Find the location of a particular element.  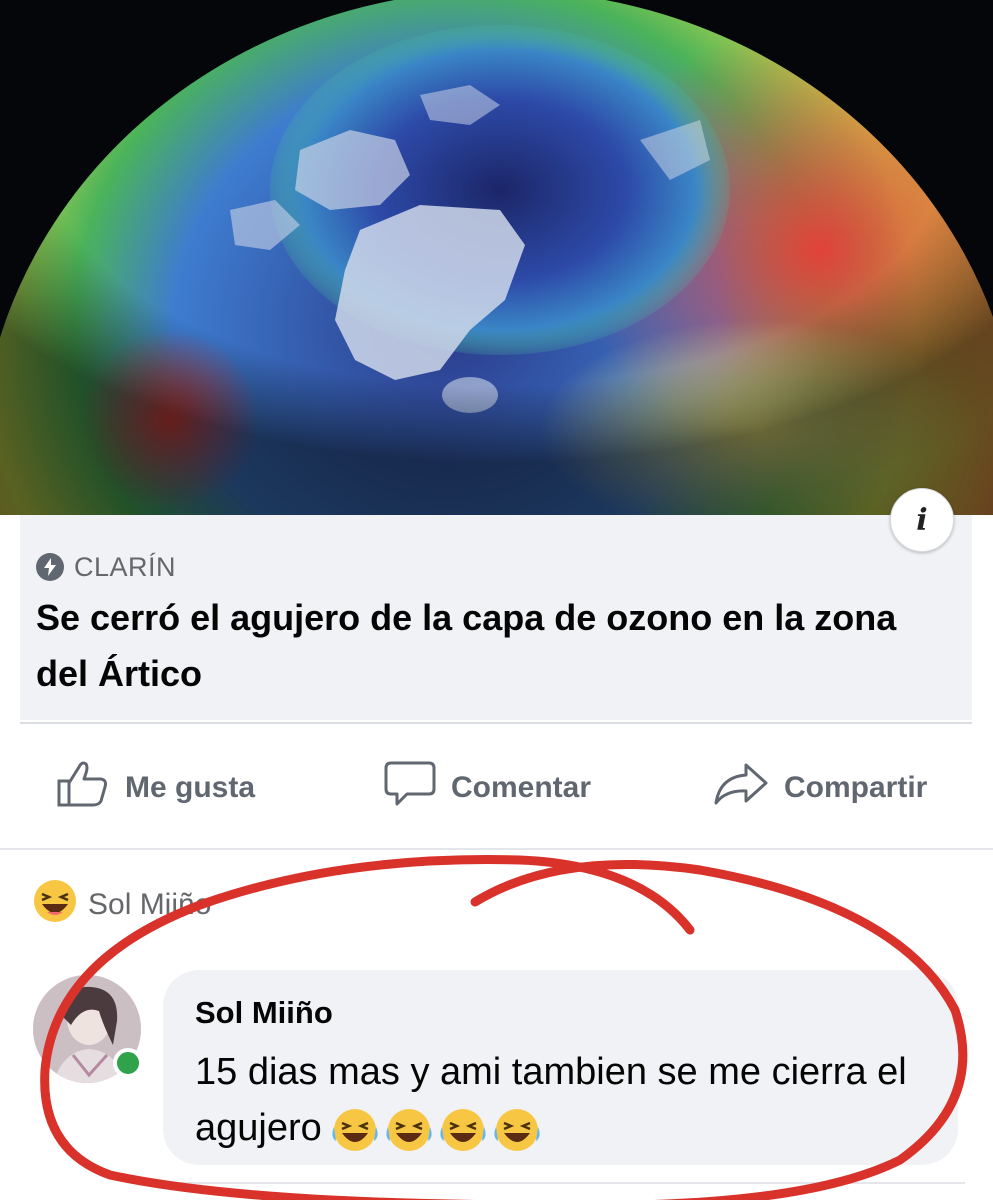

reaction-summary: Sol Miiño is located at coordinates (121, 905).